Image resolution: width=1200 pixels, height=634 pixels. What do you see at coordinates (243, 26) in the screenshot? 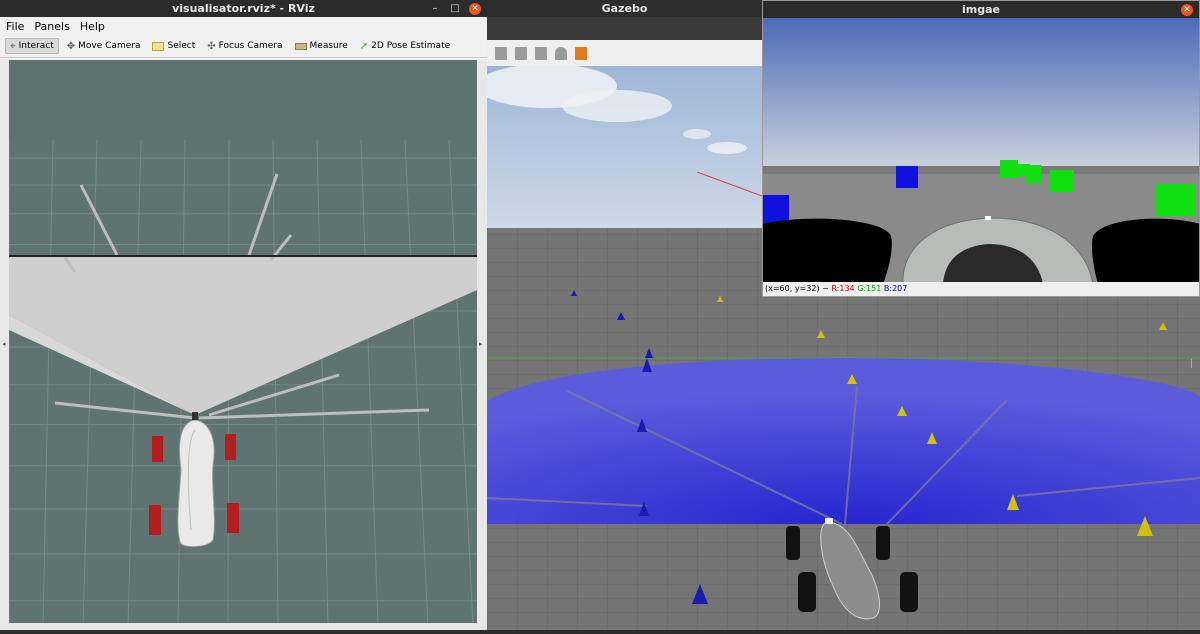
I see `rviz-menu-bar: File Panels Help` at bounding box center [243, 26].